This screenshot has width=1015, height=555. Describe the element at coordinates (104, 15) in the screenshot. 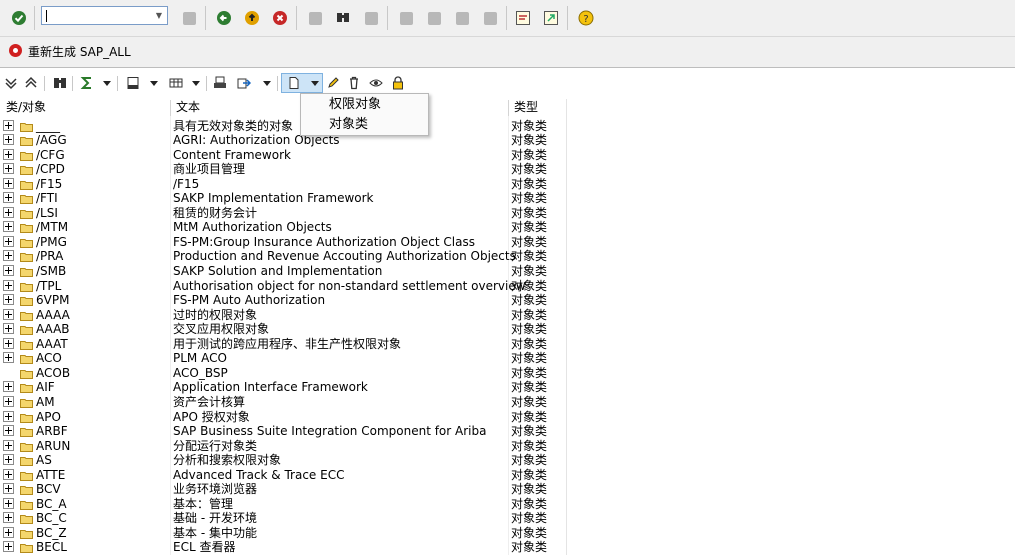

I see `command-field: ▼` at that location.